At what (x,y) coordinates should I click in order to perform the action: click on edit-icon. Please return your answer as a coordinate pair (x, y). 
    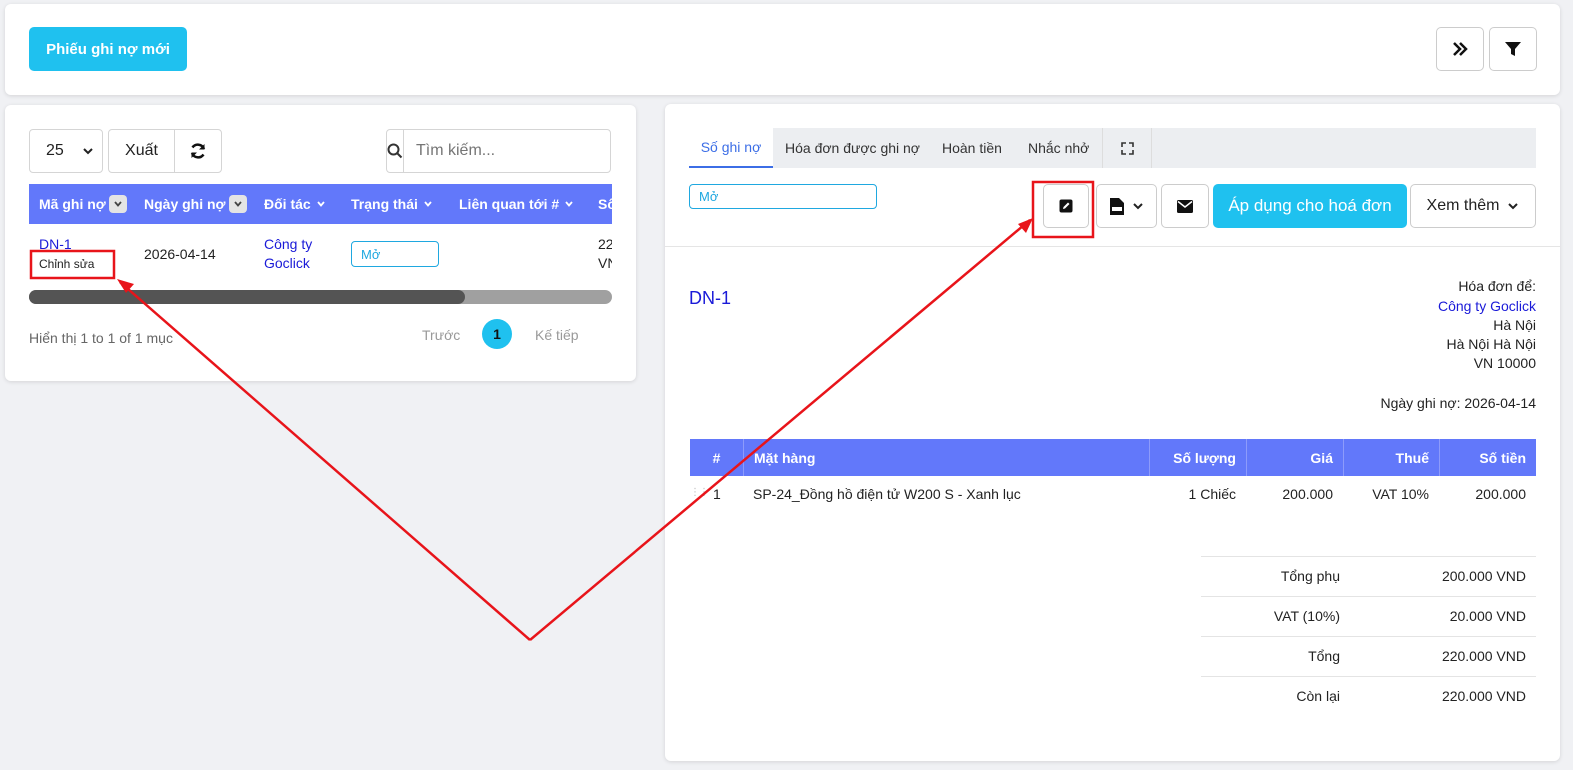
    Looking at the image, I should click on (1066, 206).